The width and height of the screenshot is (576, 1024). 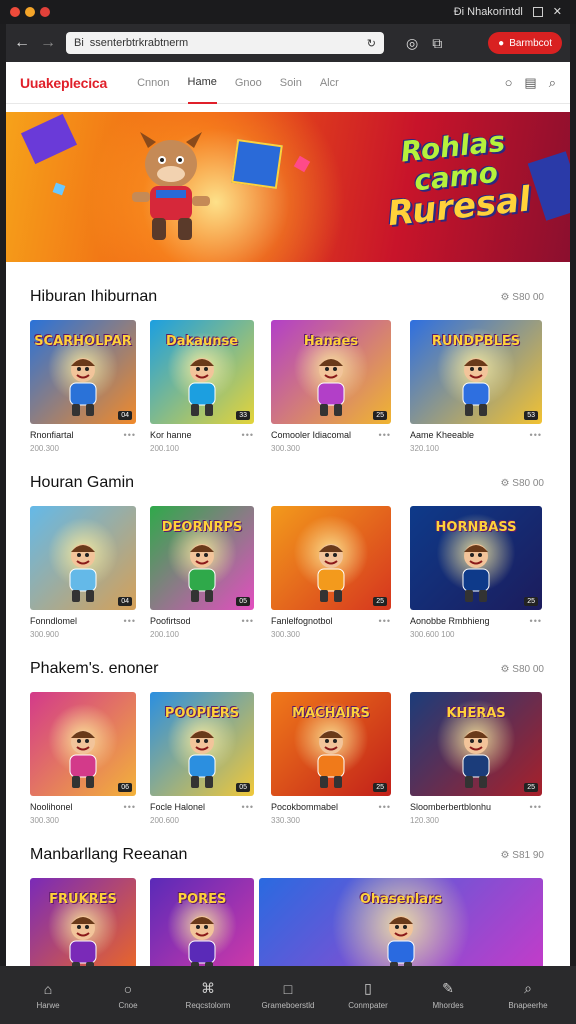 I want to click on game-tile: DEORNRPS 05, so click(x=202, y=558).